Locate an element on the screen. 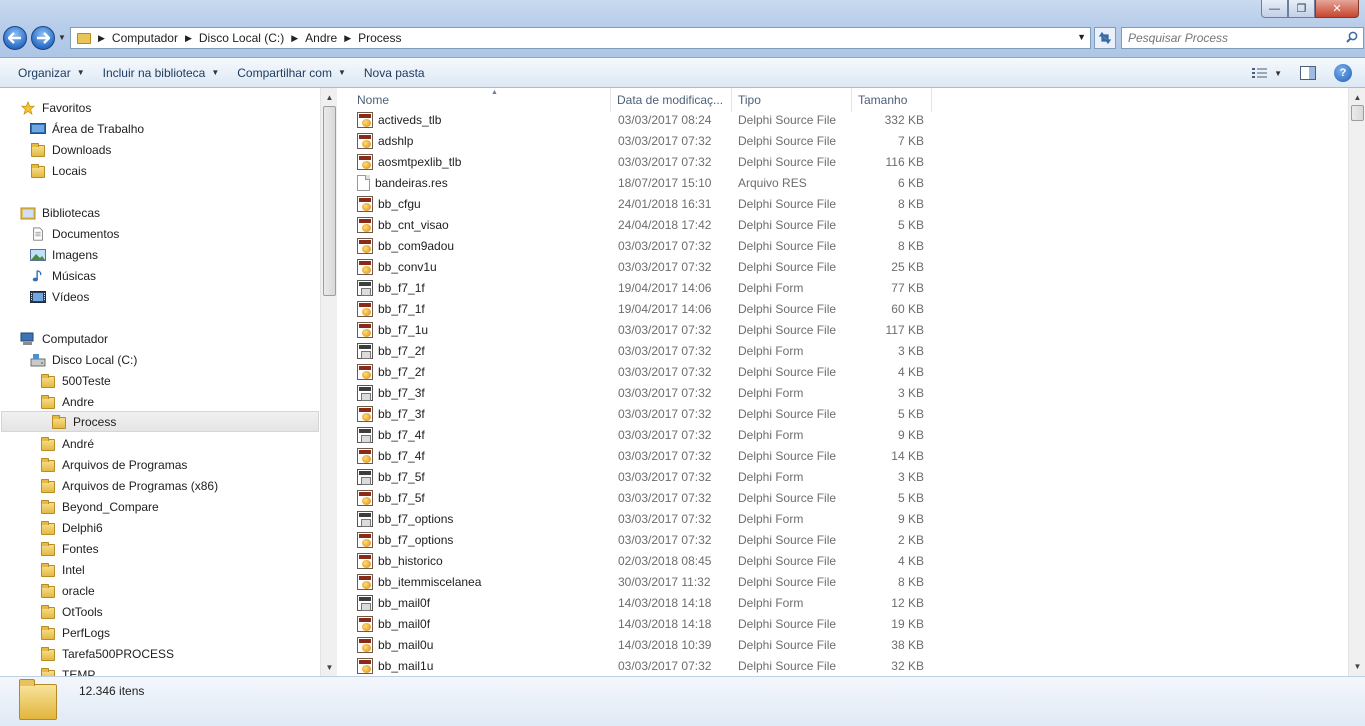 This screenshot has width=1365, height=726. nav-libraries: Bibliotecas is located at coordinates (60, 212).